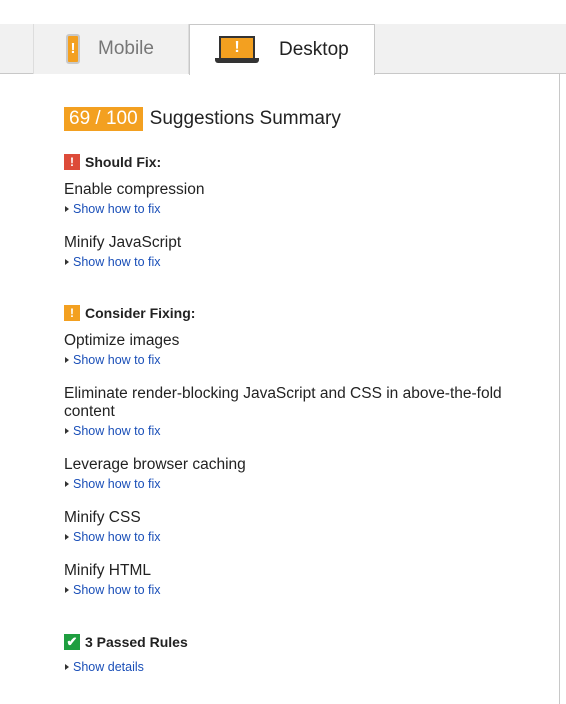 This screenshot has width=566, height=704. What do you see at coordinates (123, 162) in the screenshot?
I see `should-fix-label: Should Fix:` at bounding box center [123, 162].